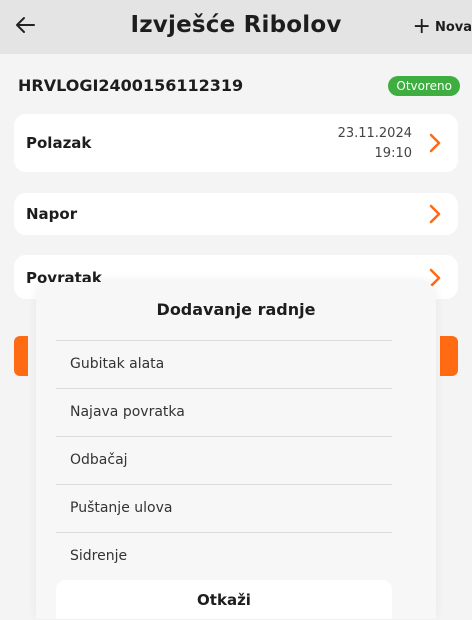 The height and width of the screenshot is (620, 472). I want to click on action-item-anchoring: Sidrenje, so click(224, 556).